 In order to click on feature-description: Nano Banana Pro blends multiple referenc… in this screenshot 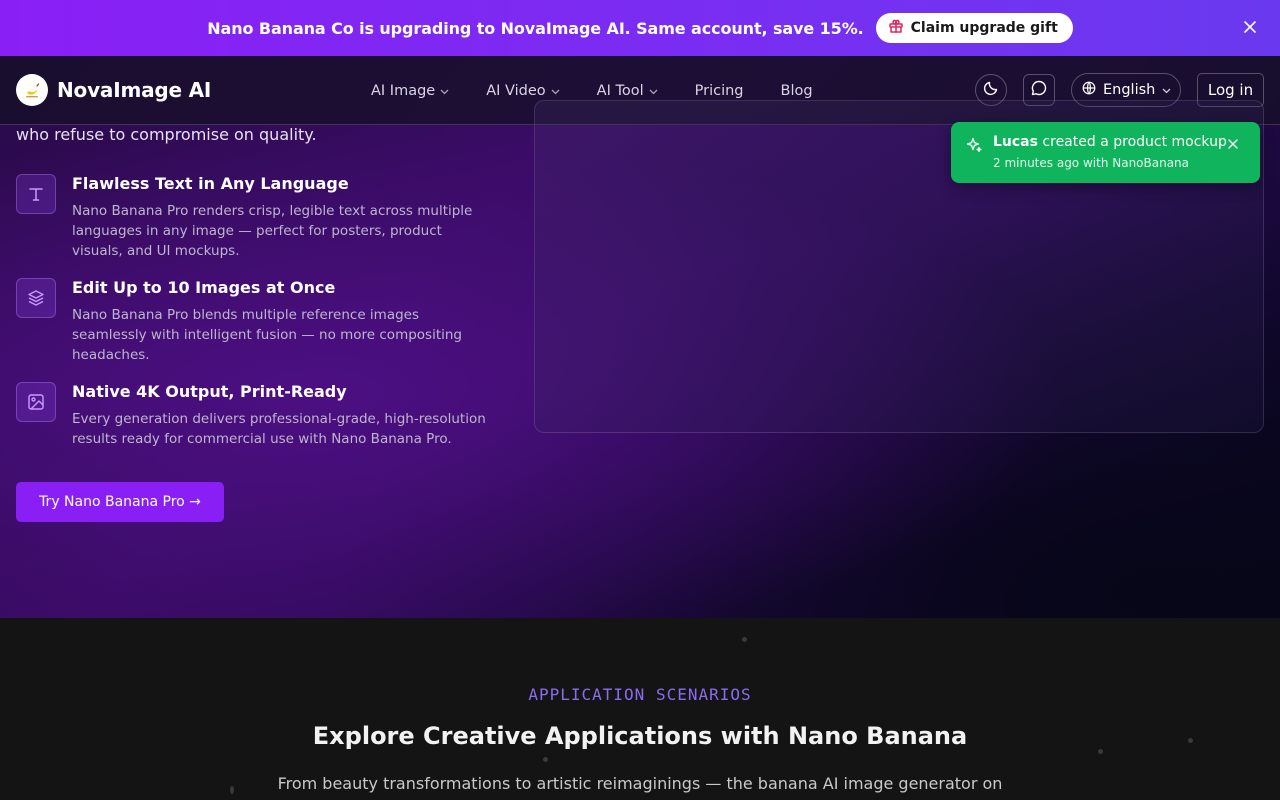, I will do `click(267, 335)`.